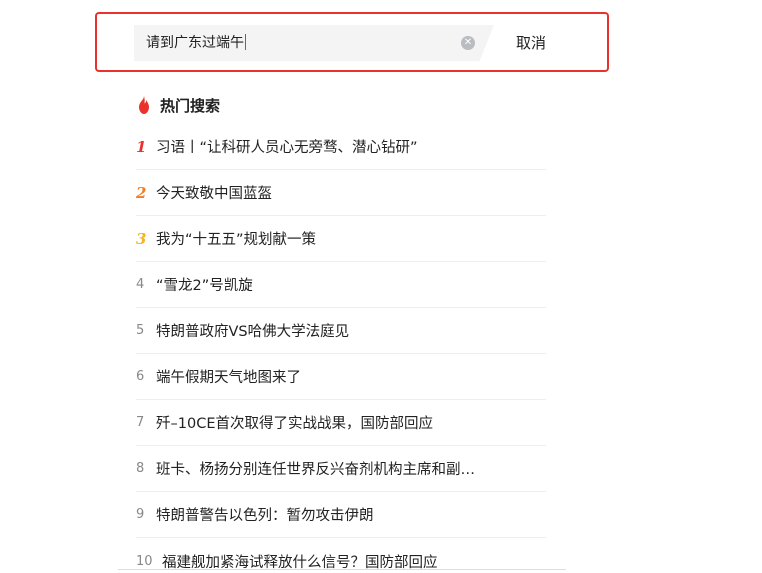 The width and height of the screenshot is (762, 573). What do you see at coordinates (140, 376) in the screenshot?
I see `rank-number: 6` at bounding box center [140, 376].